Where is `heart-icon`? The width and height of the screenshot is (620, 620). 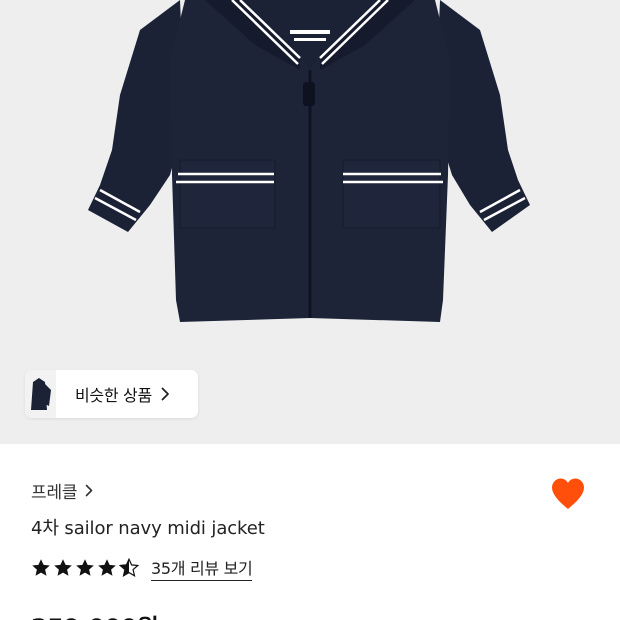
heart-icon is located at coordinates (568, 493).